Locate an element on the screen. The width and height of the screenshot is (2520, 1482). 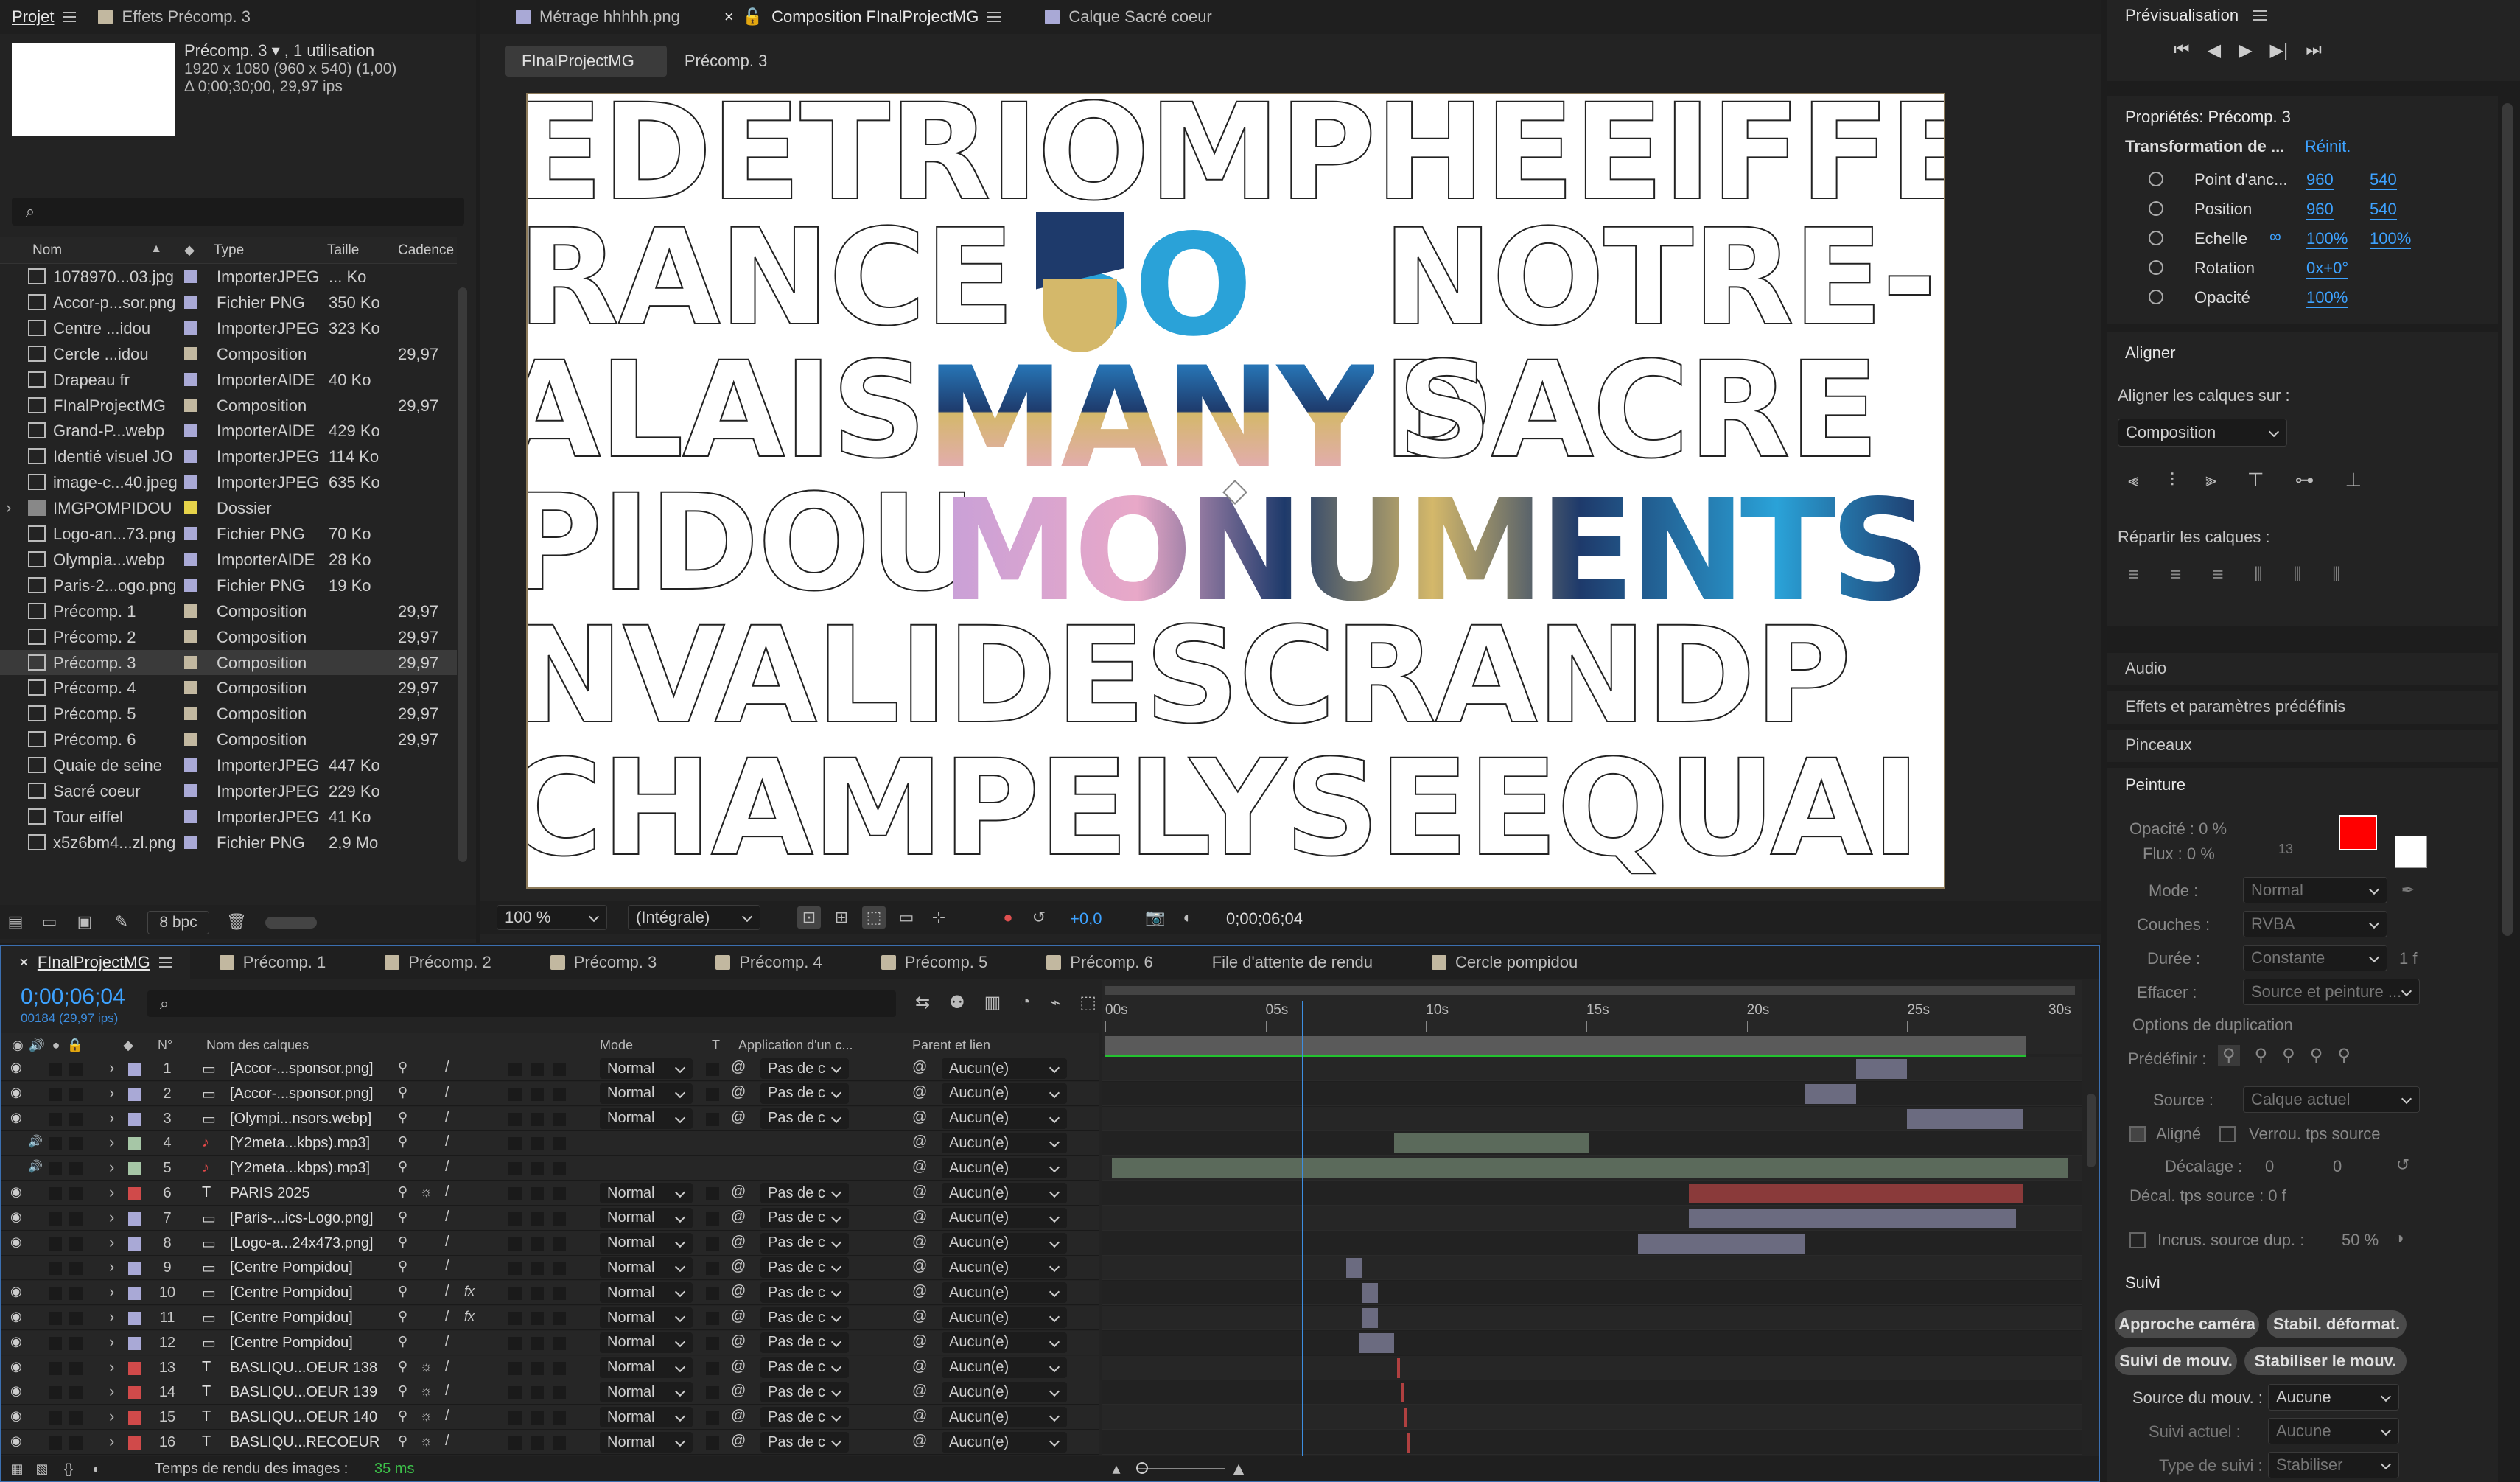
dist-left-icon: ⫴ is located at coordinates (2259, 575).